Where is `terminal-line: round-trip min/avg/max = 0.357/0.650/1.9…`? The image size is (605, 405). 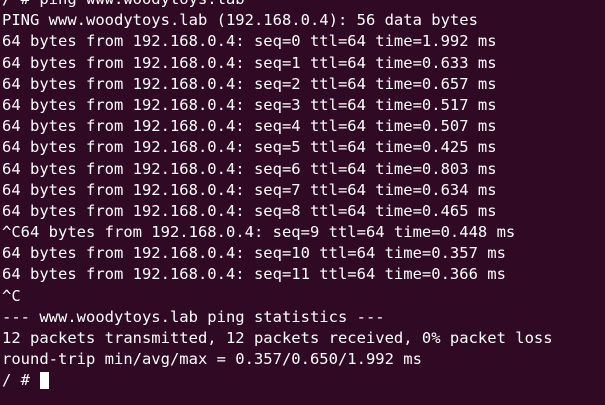 terminal-line: round-trip min/avg/max = 0.357/0.650/1.9… is located at coordinates (212, 359).